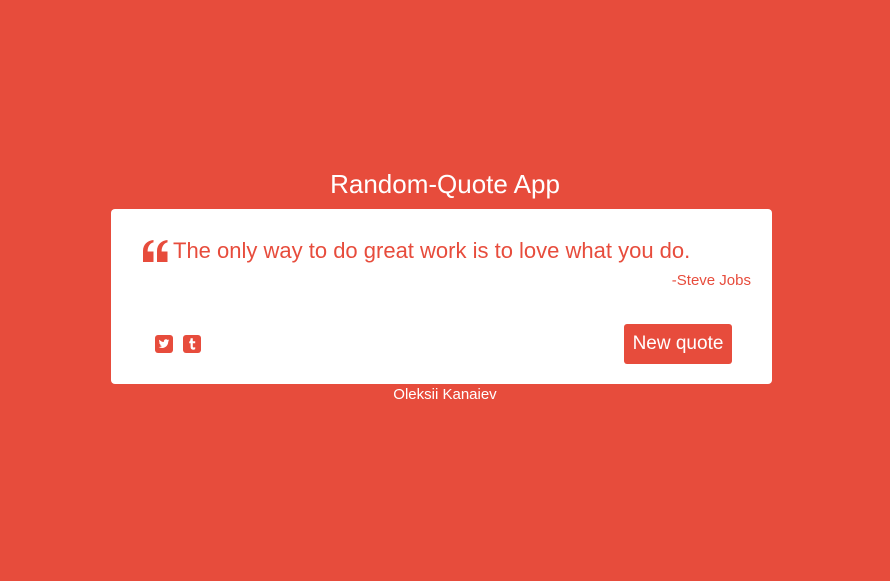 Image resolution: width=890 pixels, height=581 pixels. I want to click on twitter-icon, so click(164, 344).